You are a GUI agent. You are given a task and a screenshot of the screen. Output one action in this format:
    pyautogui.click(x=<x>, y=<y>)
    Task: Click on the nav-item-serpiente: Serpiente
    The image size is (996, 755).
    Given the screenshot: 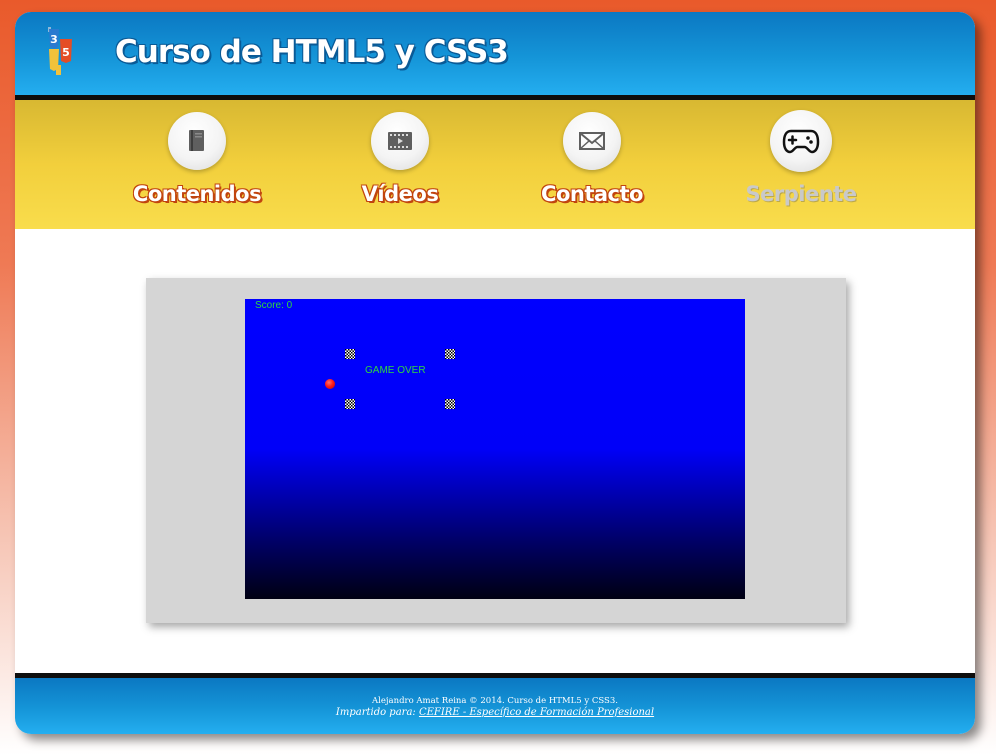 What is the action you would take?
    pyautogui.click(x=801, y=164)
    